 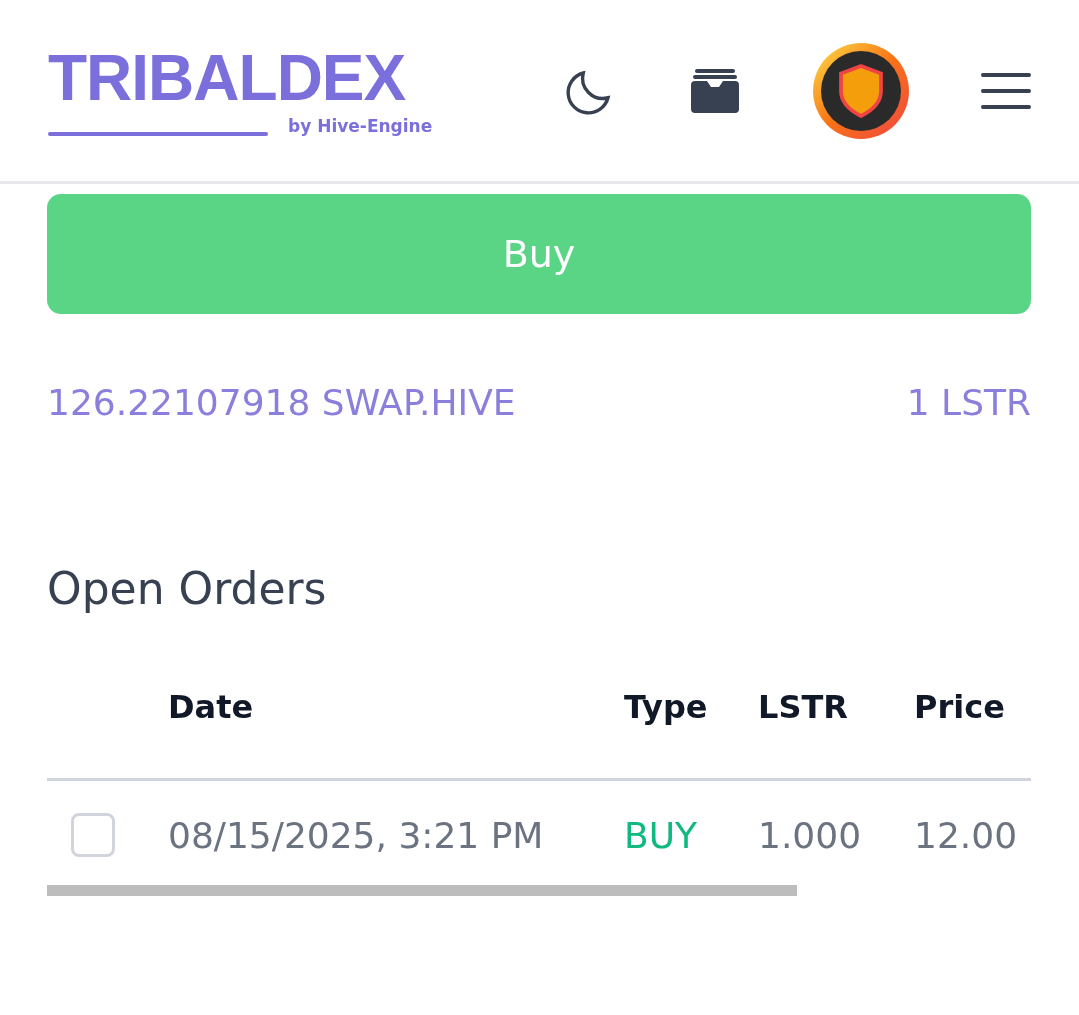 What do you see at coordinates (539, 254) in the screenshot?
I see `buy-button: Buy` at bounding box center [539, 254].